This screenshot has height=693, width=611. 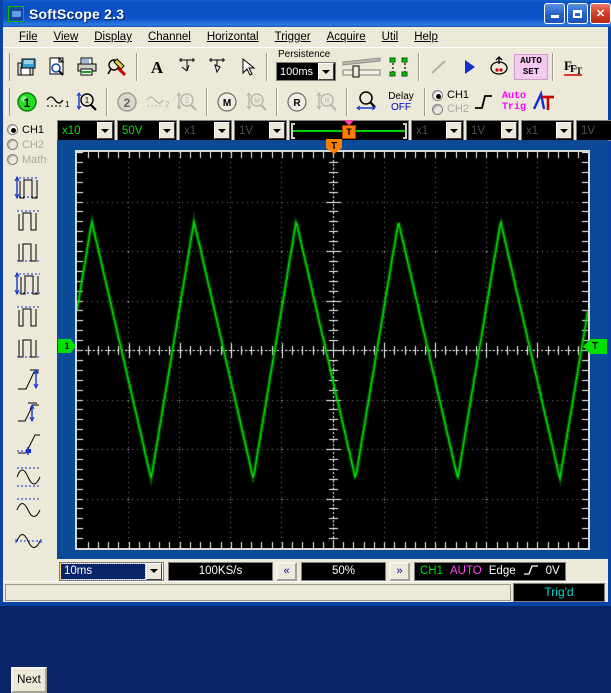 What do you see at coordinates (437, 130) in the screenshot?
I see `math-probe-select: x1` at bounding box center [437, 130].